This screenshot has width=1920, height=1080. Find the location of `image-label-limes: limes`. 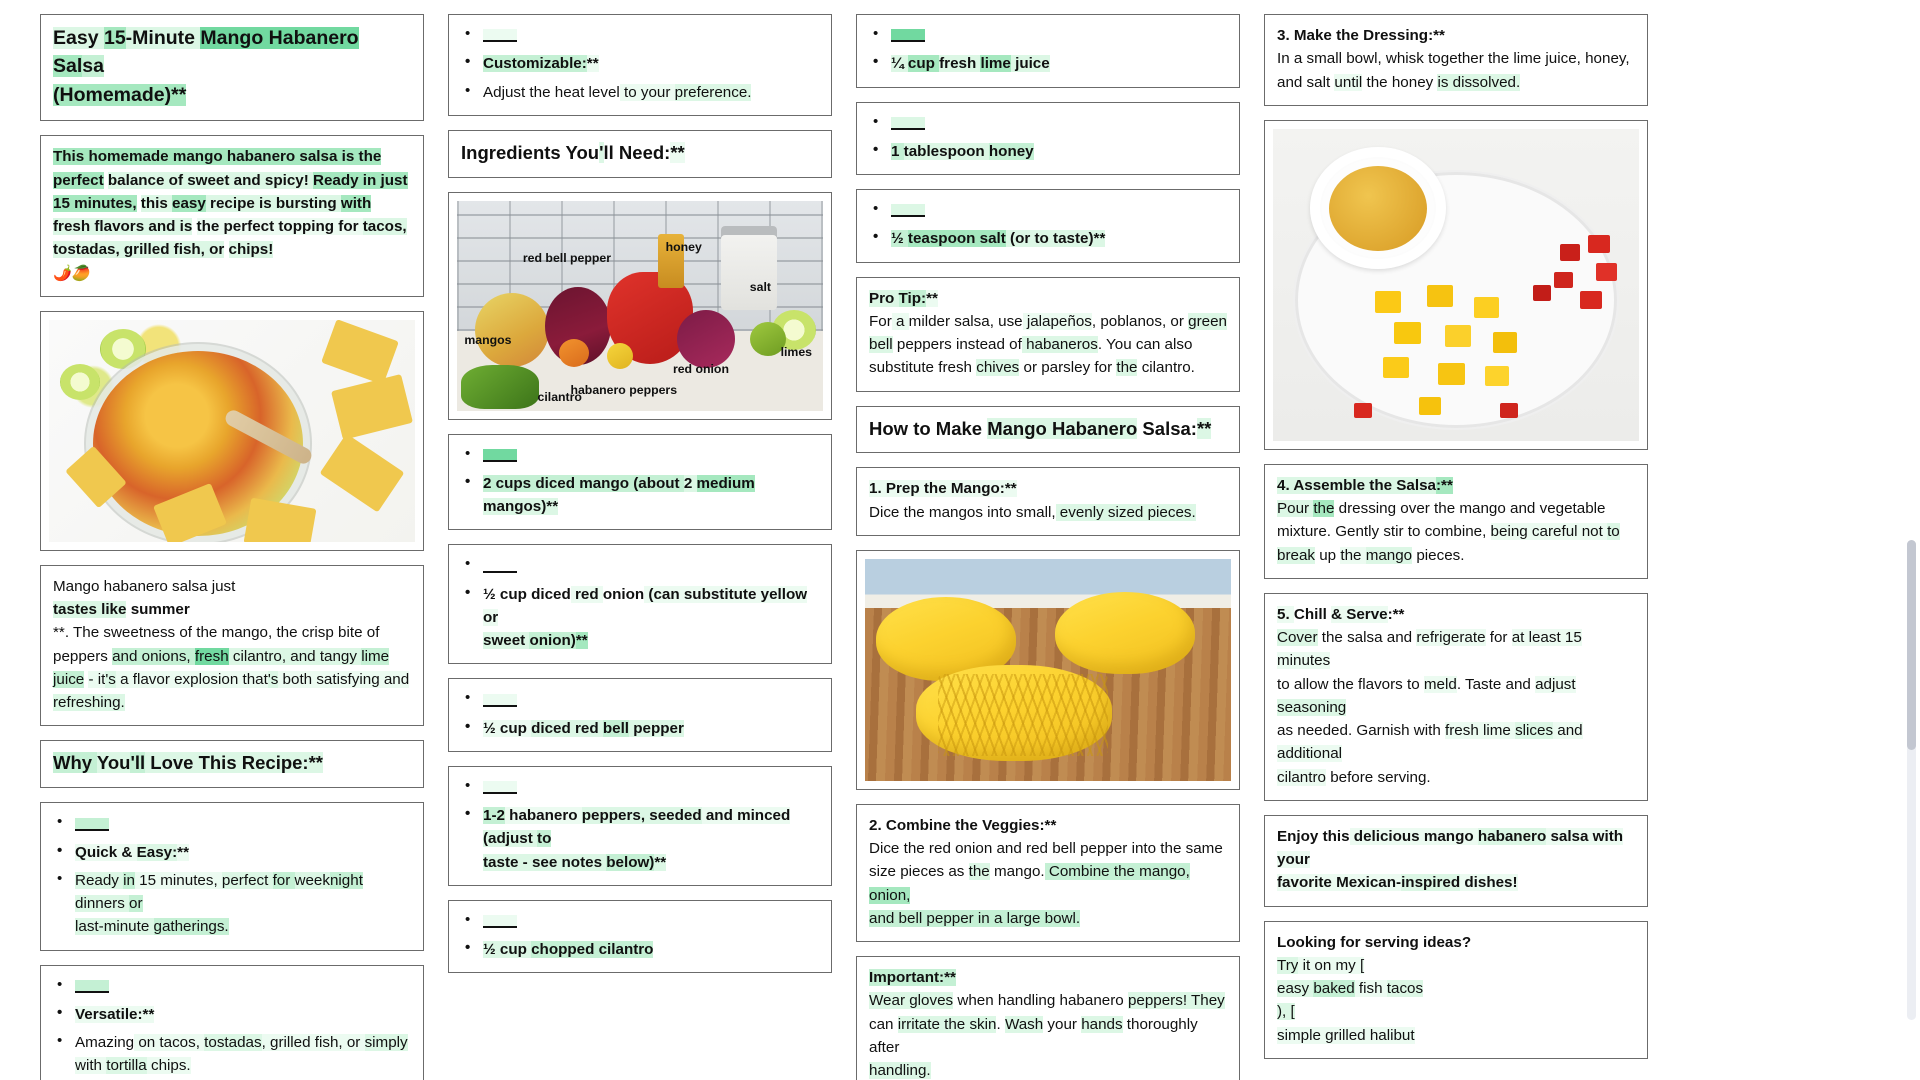

image-label-limes: limes is located at coordinates (796, 352).